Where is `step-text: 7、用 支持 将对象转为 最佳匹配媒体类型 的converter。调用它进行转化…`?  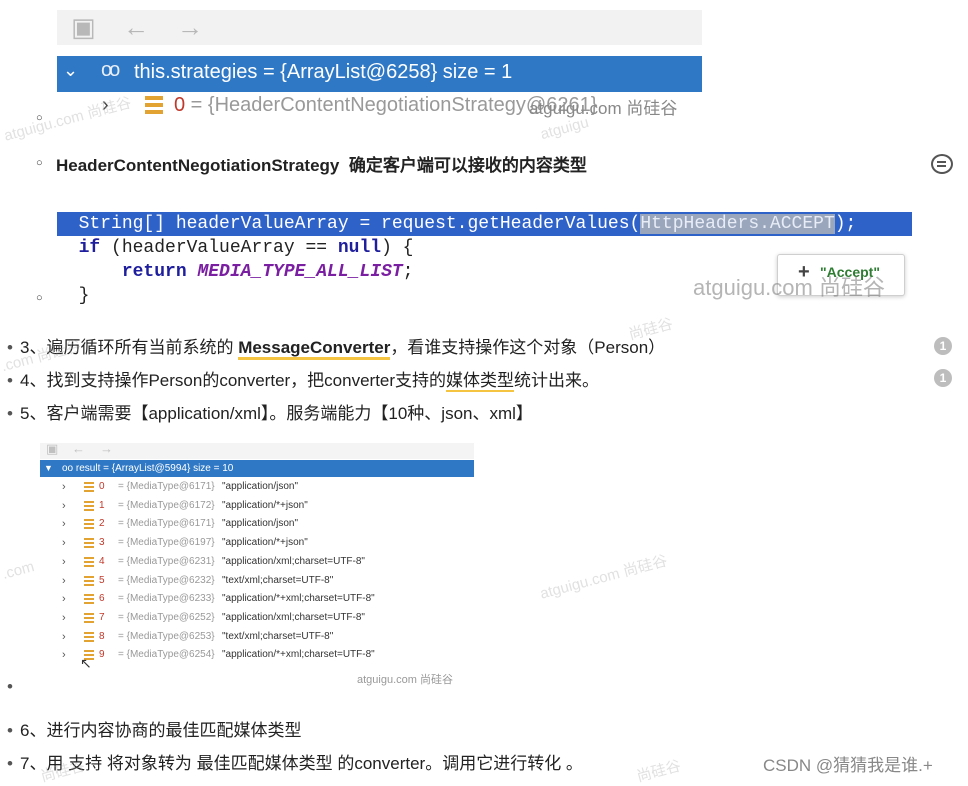 step-text: 7、用 支持 将对象转为 最佳匹配媒体类型 的converter。调用它进行转化… is located at coordinates (301, 763).